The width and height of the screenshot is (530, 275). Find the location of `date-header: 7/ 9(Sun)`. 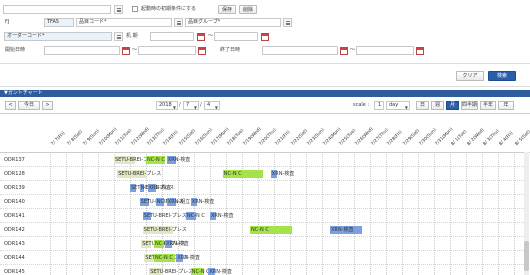

date-header: 7/ 9(Sun) is located at coordinates (91, 137).